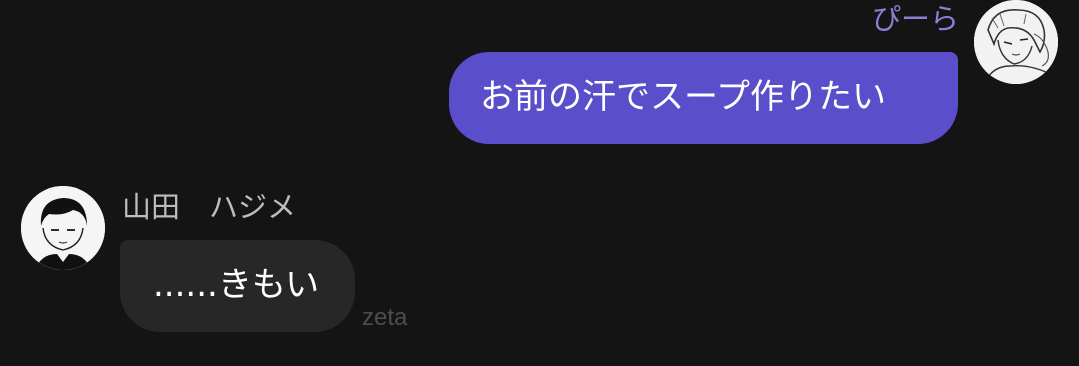 This screenshot has width=1079, height=366. Describe the element at coordinates (209, 207) in the screenshot. I see `sender-name-other: 山田 ハジメ` at that location.